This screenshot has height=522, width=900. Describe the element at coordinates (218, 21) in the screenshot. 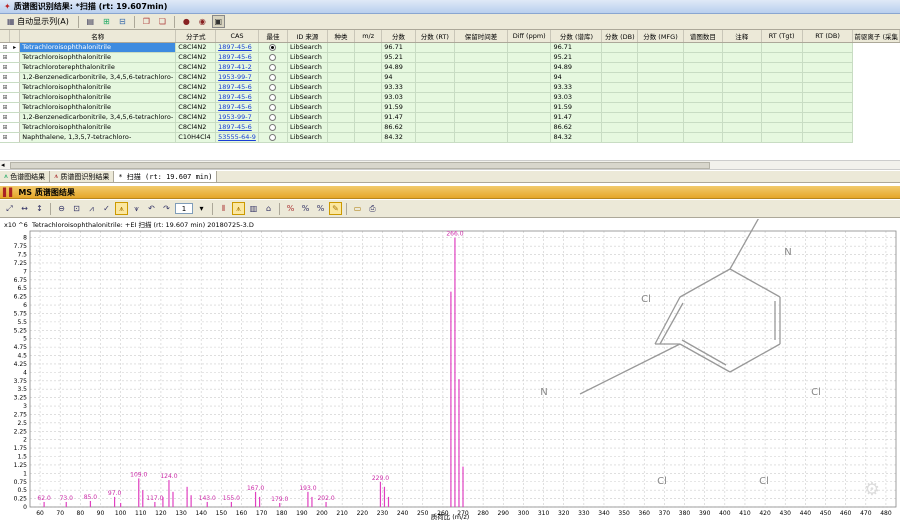

I see `chart-toggle-icon: ▣` at that location.